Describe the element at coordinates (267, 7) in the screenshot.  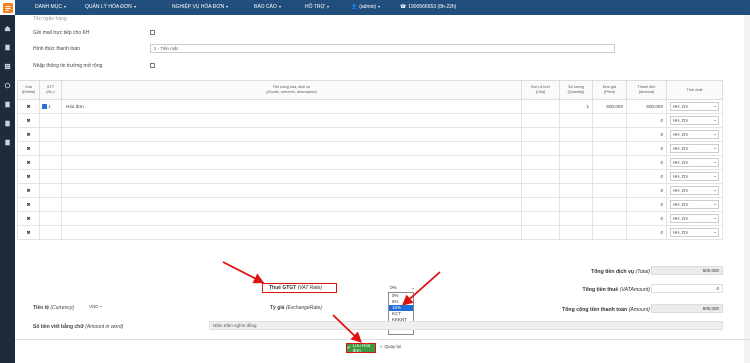
I see `nav-bao-cao: BÁO CÁO` at that location.